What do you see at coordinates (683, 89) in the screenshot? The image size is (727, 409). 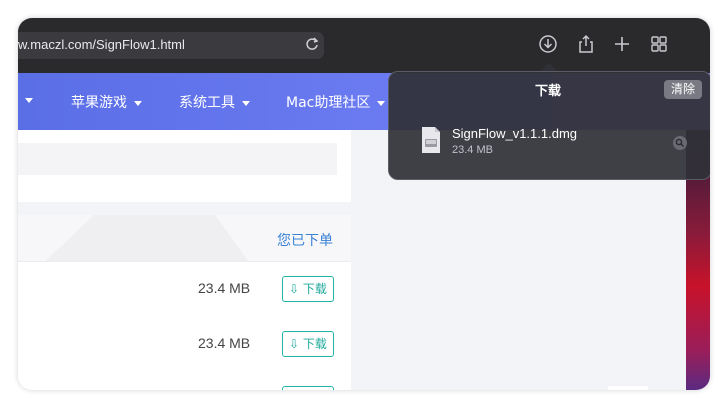 I see `clear-button: 清除` at bounding box center [683, 89].